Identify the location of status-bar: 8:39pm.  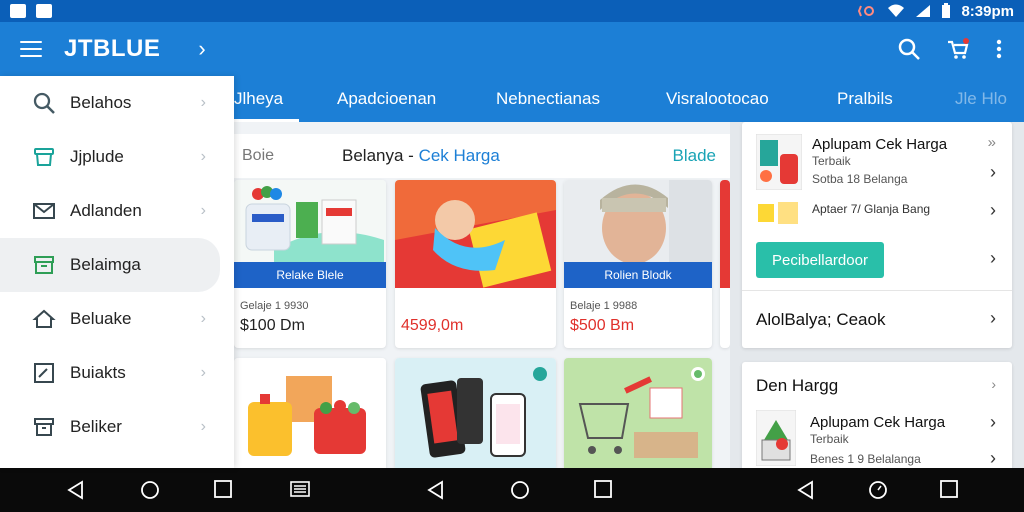
(512, 11).